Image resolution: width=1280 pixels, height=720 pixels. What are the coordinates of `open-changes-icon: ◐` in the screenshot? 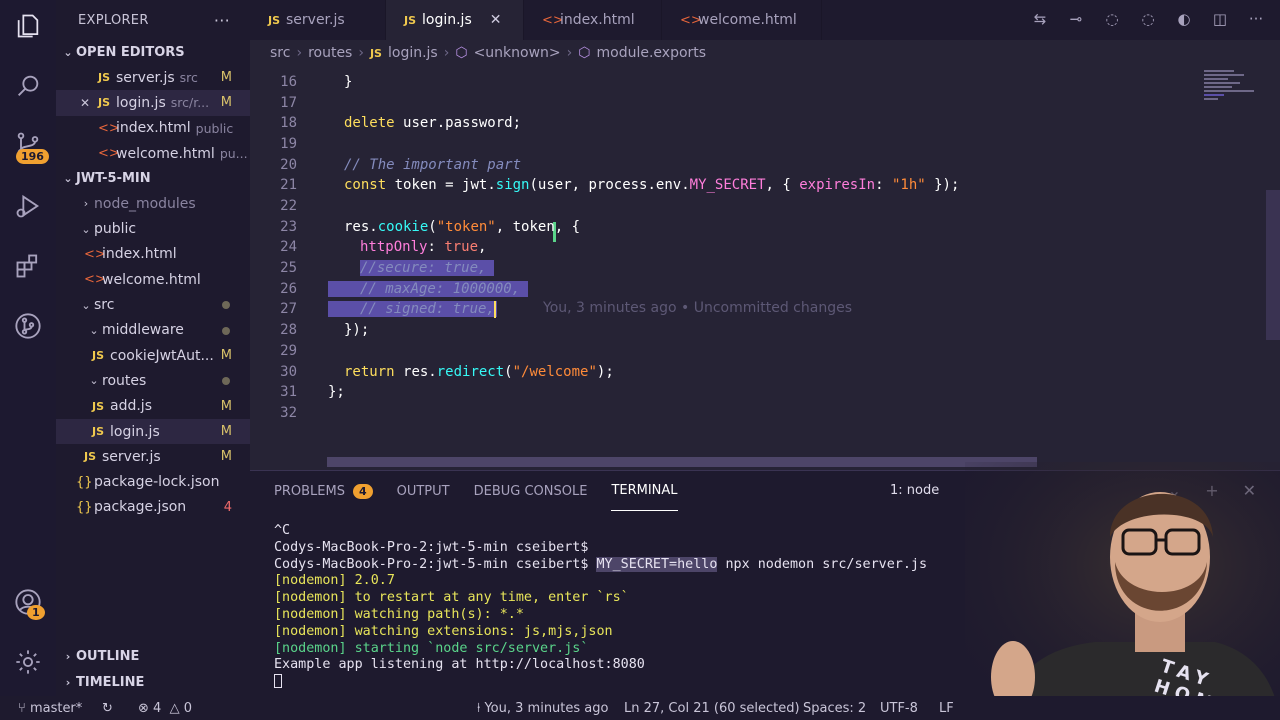 It's located at (1184, 19).